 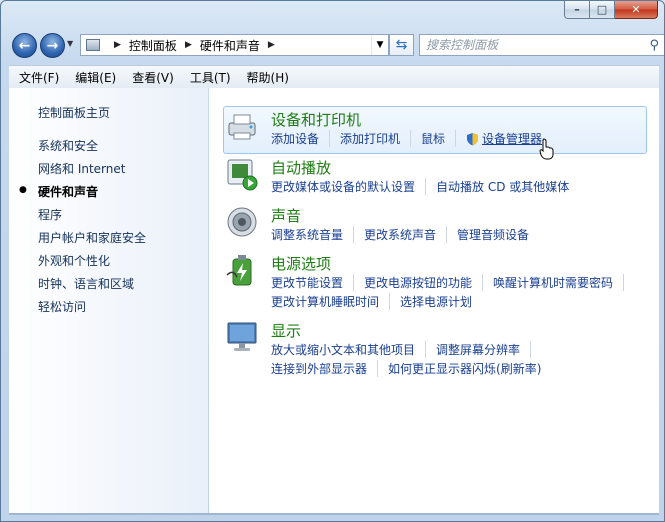 I want to click on add-printer-link: 添加打印机, so click(x=376, y=138).